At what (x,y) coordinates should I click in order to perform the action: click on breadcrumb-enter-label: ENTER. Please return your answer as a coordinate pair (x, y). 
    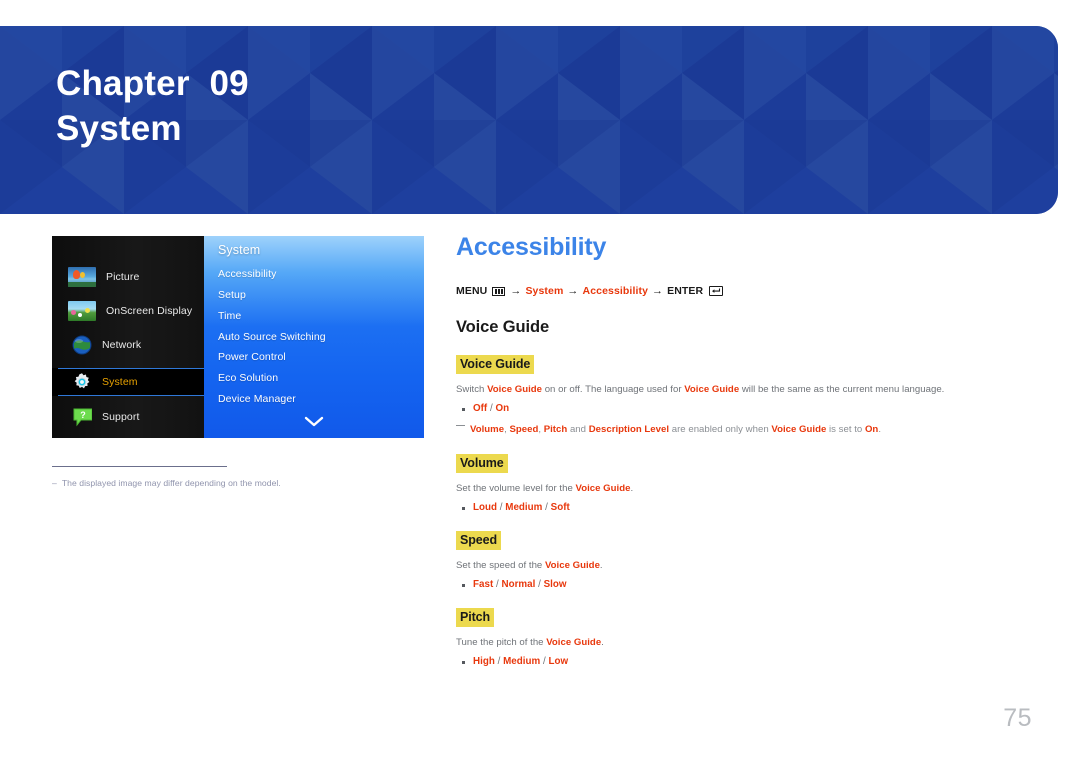
    Looking at the image, I should click on (685, 291).